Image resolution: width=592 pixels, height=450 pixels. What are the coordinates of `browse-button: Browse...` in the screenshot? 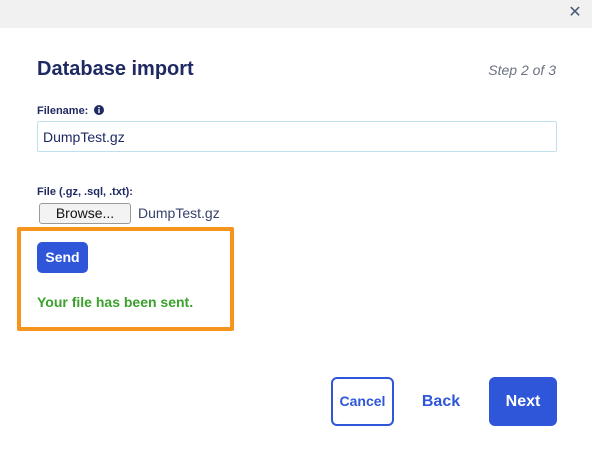 It's located at (85, 213).